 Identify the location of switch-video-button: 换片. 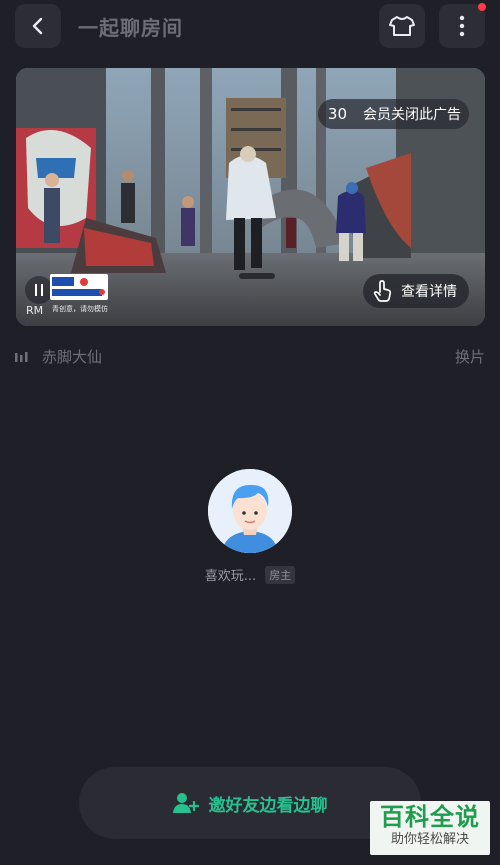
(470, 356).